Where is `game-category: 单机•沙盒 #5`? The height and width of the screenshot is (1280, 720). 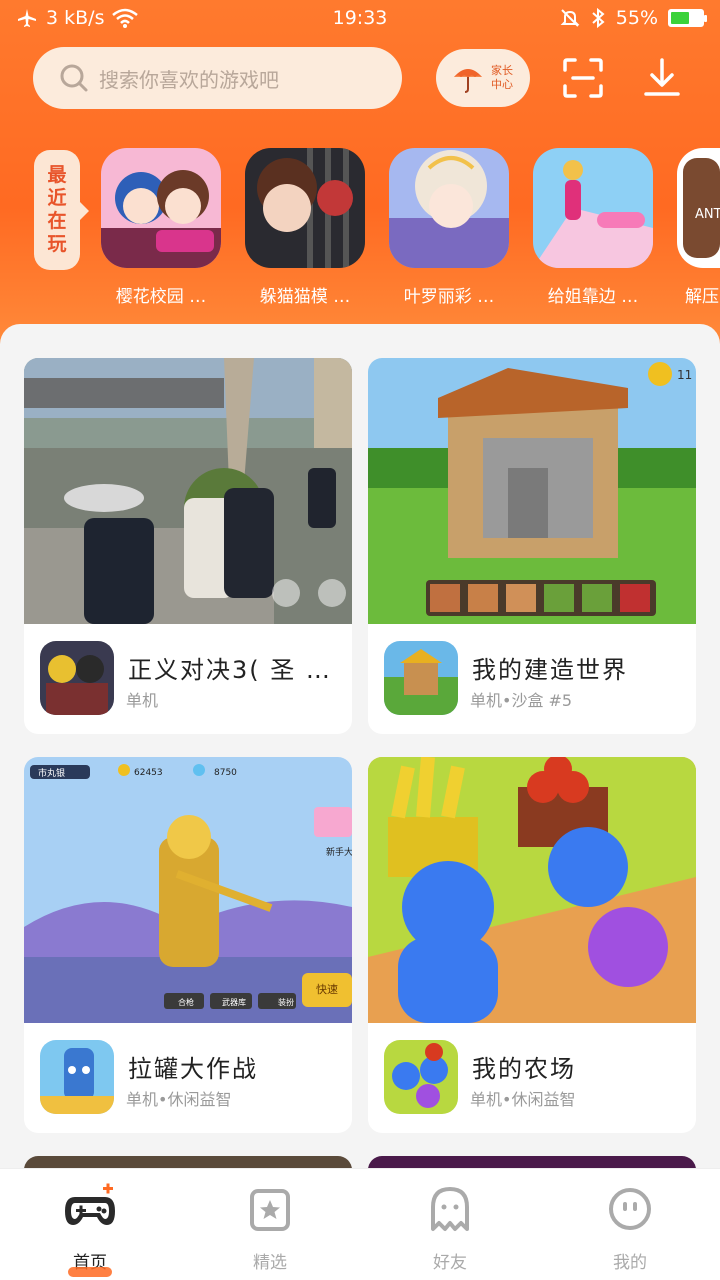 game-category: 单机•沙盒 #5 is located at coordinates (521, 700).